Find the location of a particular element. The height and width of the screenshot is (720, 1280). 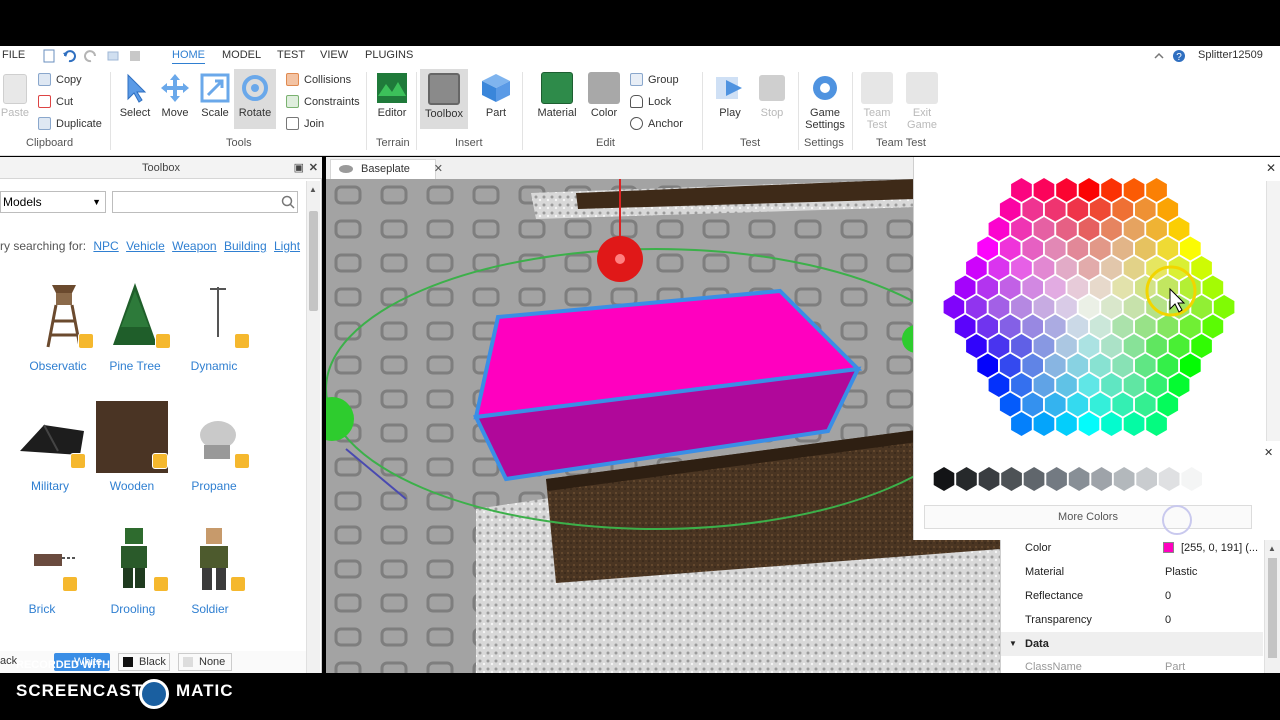

scale-button: Scale is located at coordinates (215, 95).